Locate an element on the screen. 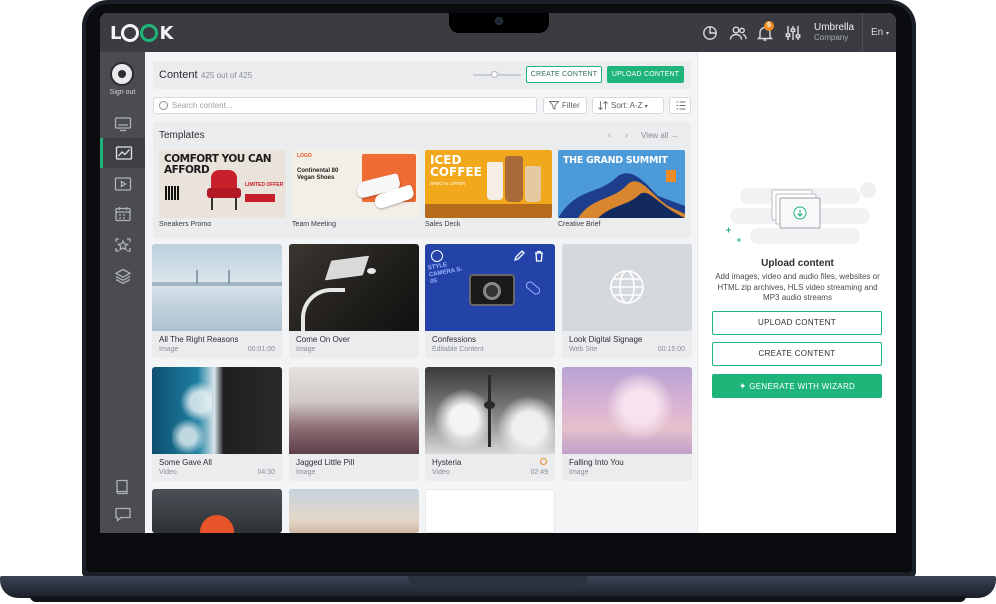  content-card: Jagged Little Pill Image is located at coordinates (354, 424).